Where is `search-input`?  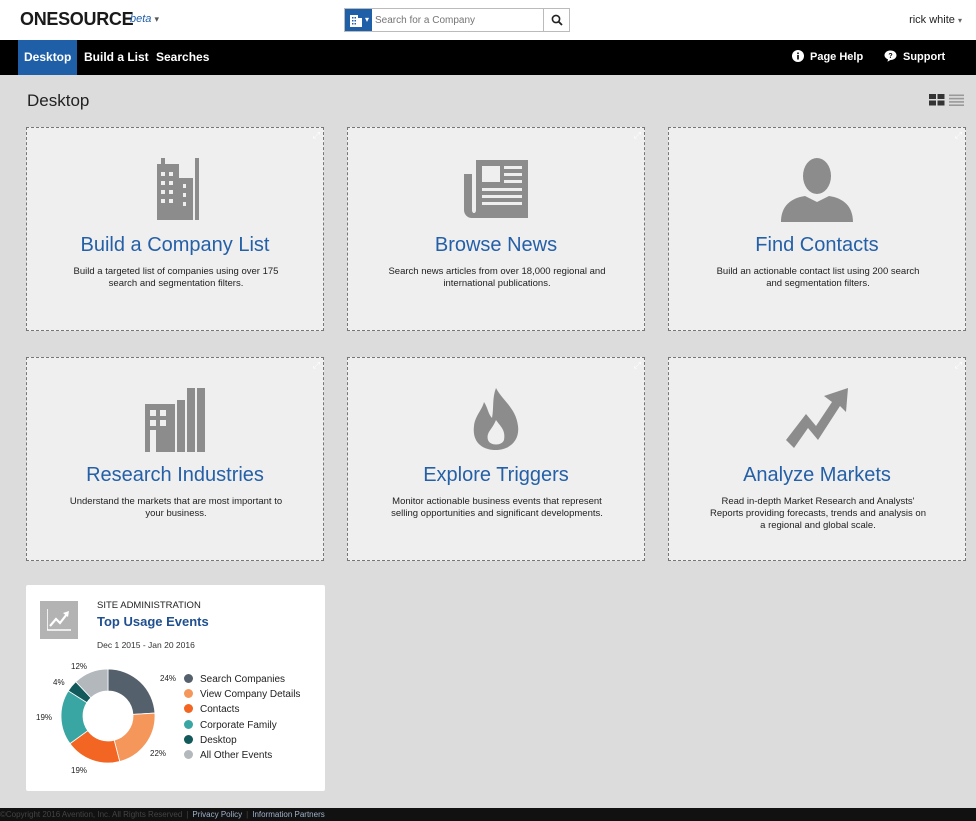
search-input is located at coordinates (460, 20).